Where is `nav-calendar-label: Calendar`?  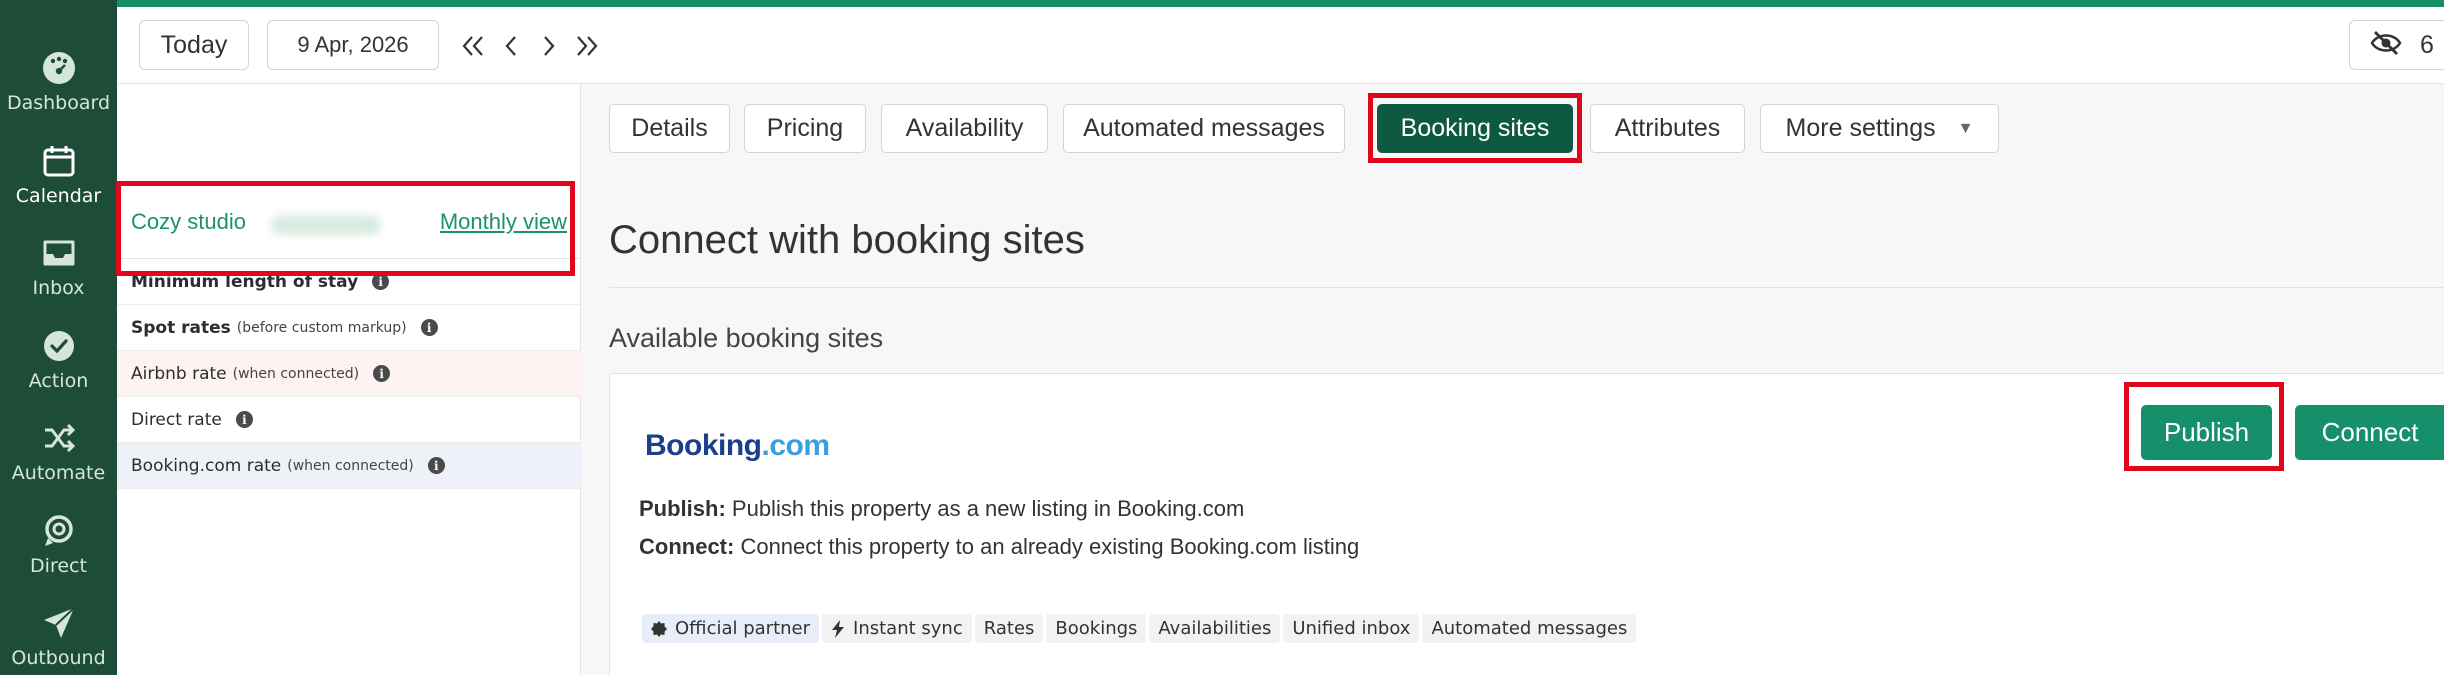 nav-calendar-label: Calendar is located at coordinates (58, 196).